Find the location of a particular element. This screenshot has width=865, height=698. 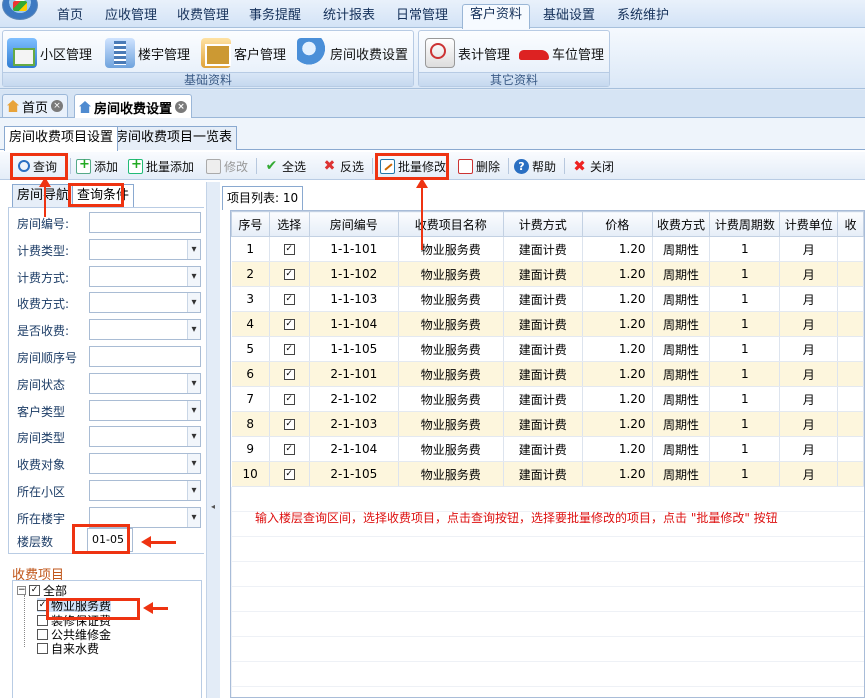

tree-node-all: − ✓ 全部 is located at coordinates (42, 590).